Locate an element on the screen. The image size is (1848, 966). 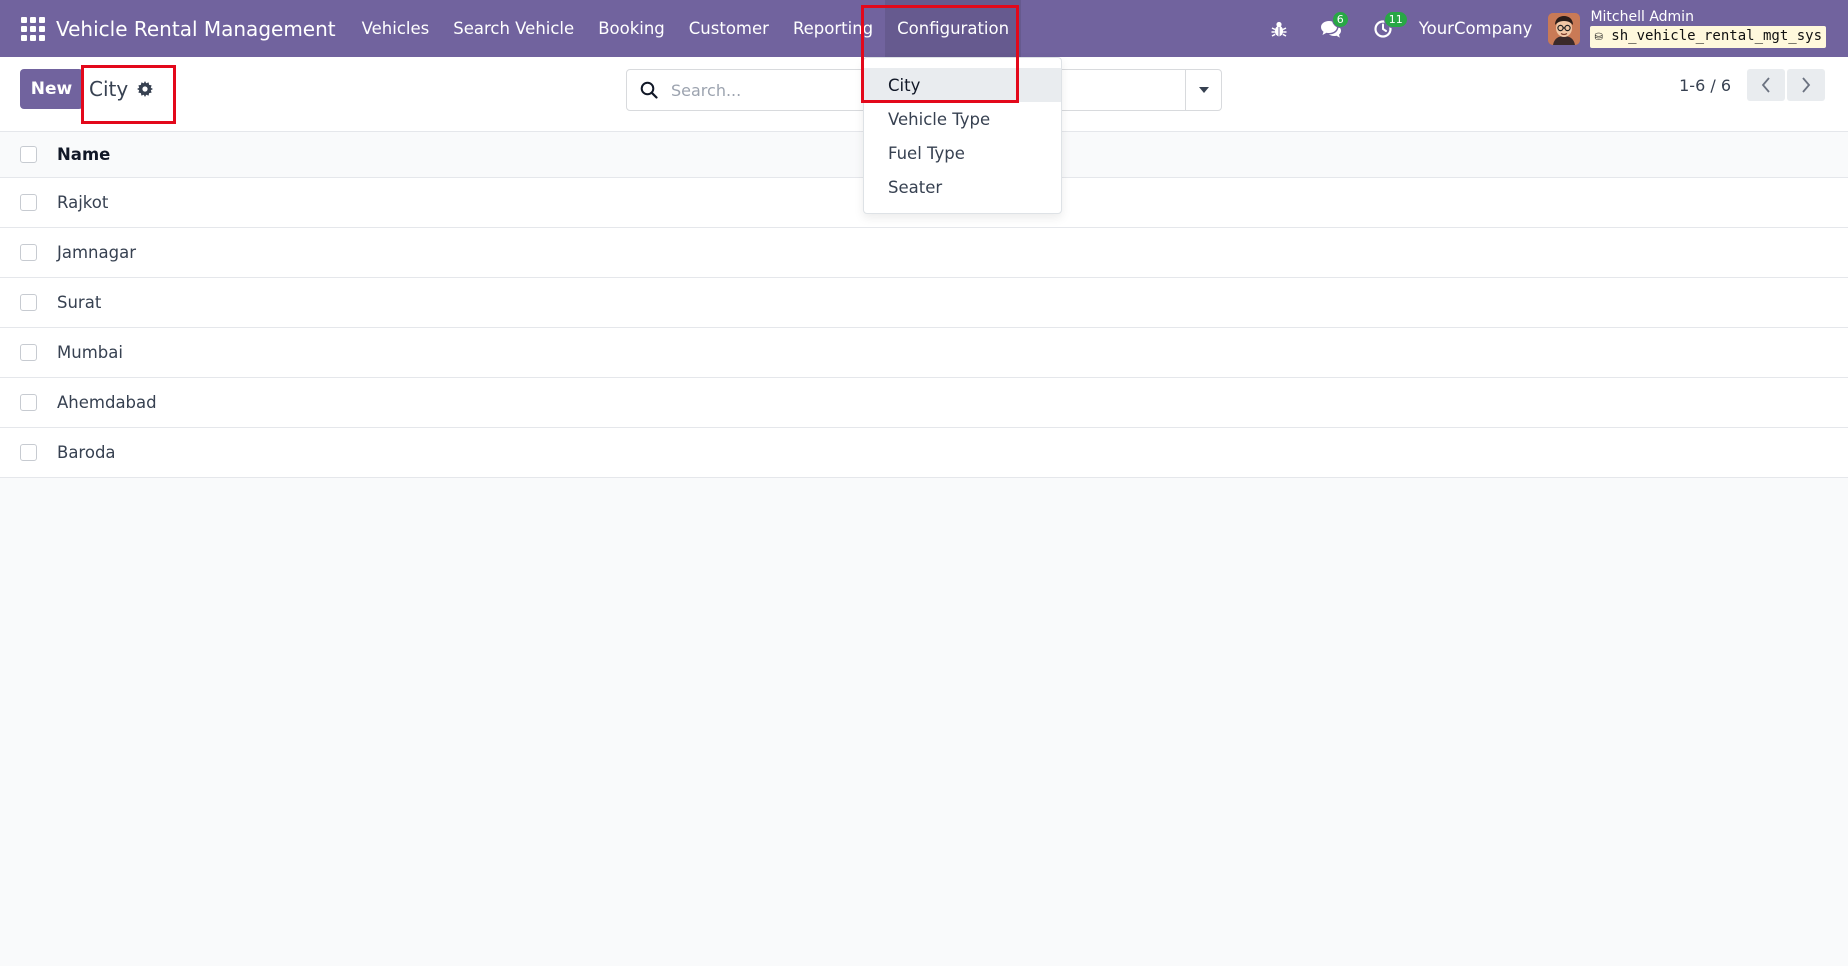
chevron-left-icon is located at coordinates (1765, 85).